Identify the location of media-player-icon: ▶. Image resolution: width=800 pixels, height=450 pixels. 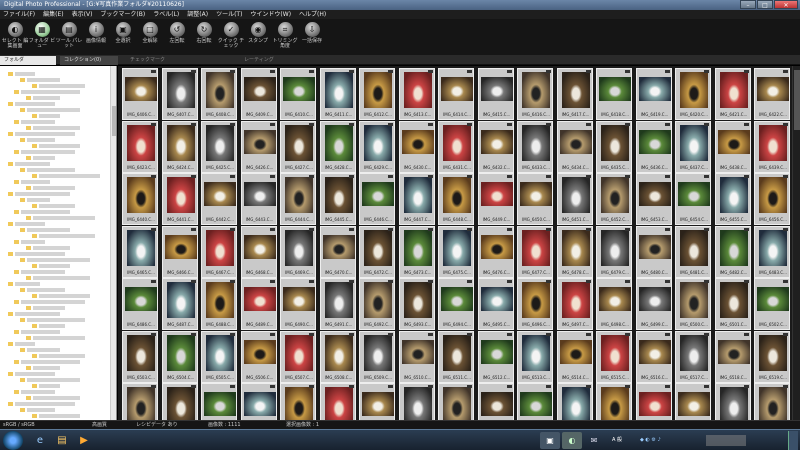
(84, 440).